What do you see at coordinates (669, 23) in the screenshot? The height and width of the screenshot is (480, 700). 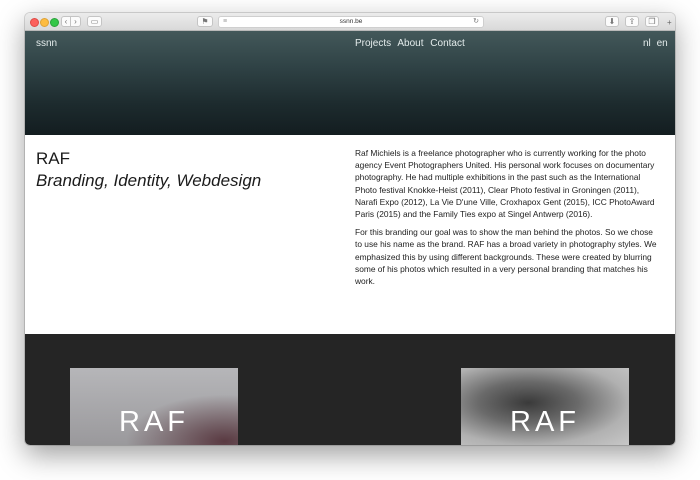 I see `plus-icon: +` at bounding box center [669, 23].